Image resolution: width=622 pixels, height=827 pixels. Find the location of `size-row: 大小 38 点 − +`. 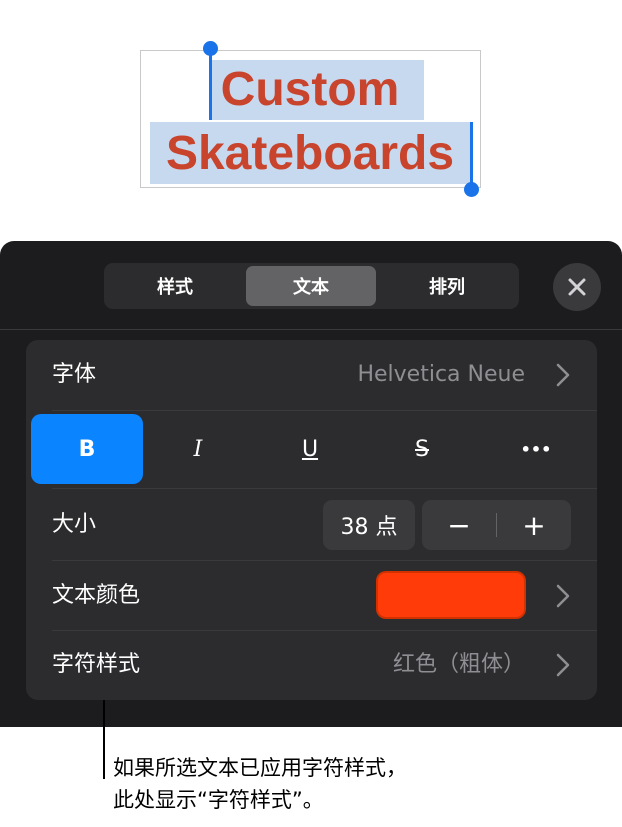

size-row: 大小 38 点 − + is located at coordinates (311, 525).